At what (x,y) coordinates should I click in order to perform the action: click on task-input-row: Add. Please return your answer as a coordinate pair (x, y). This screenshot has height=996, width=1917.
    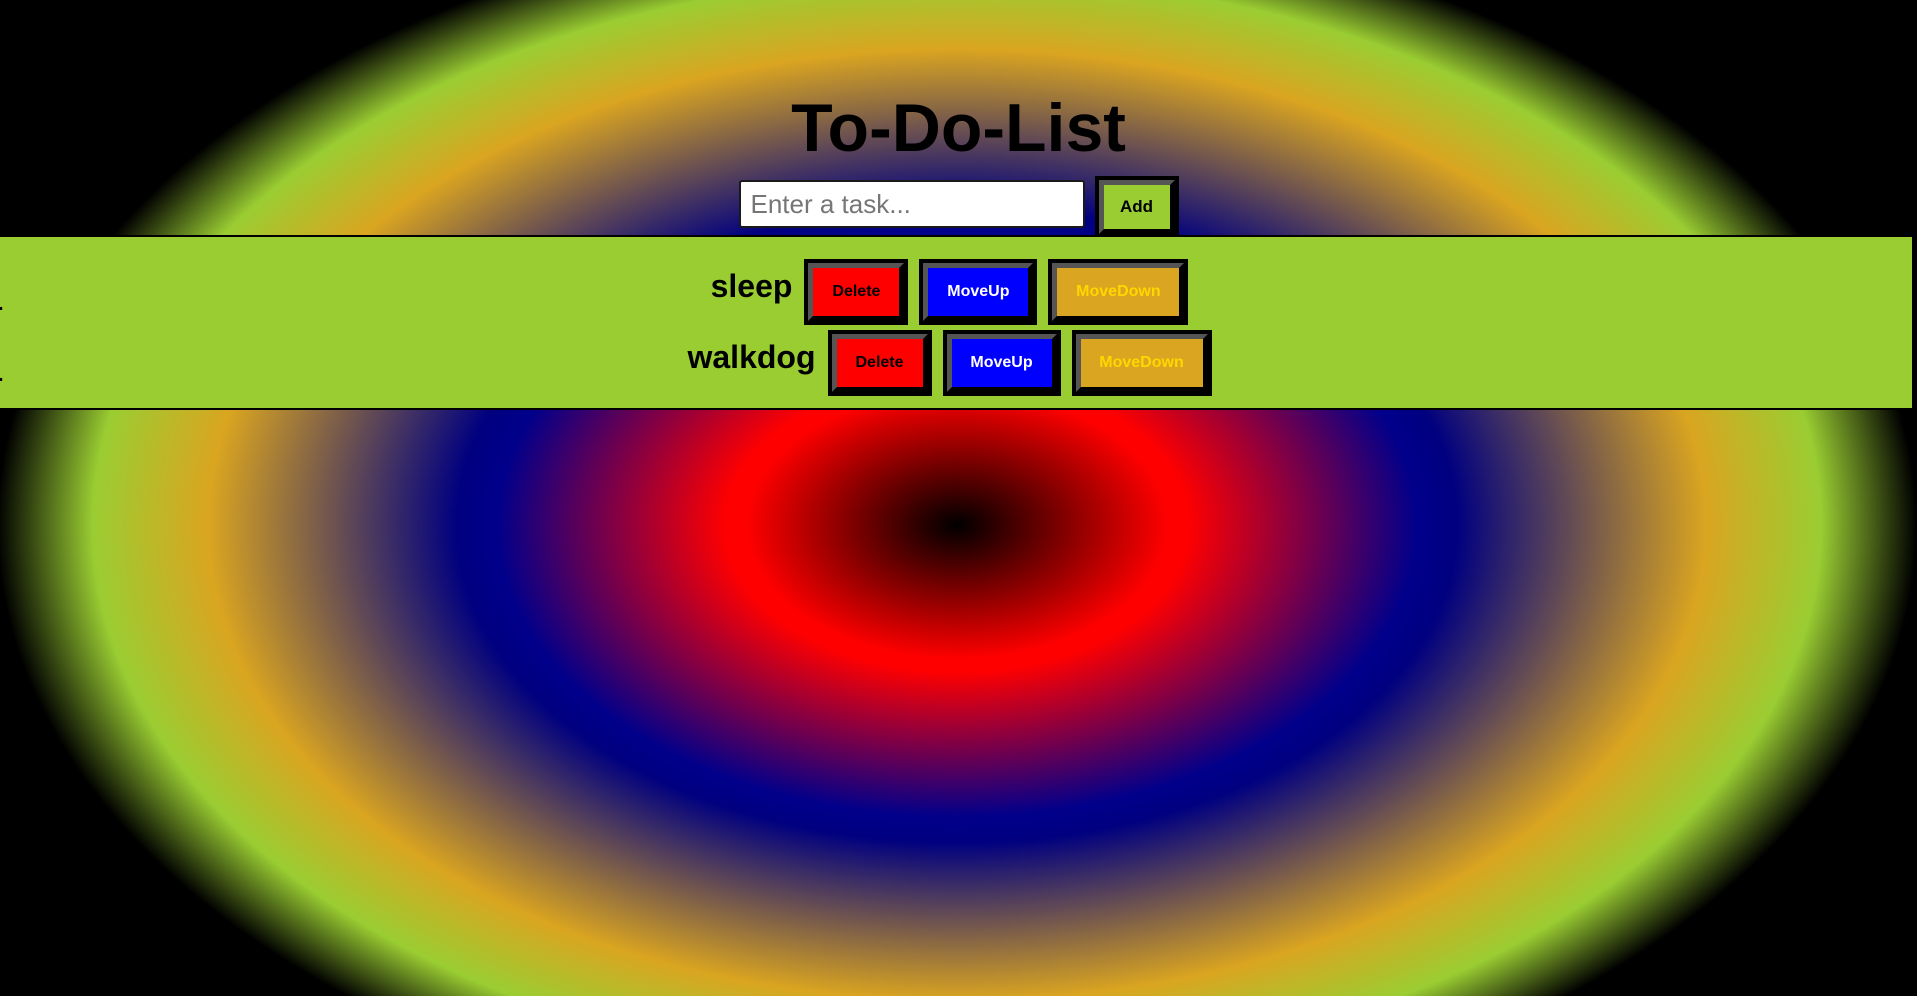
    Looking at the image, I should click on (958, 204).